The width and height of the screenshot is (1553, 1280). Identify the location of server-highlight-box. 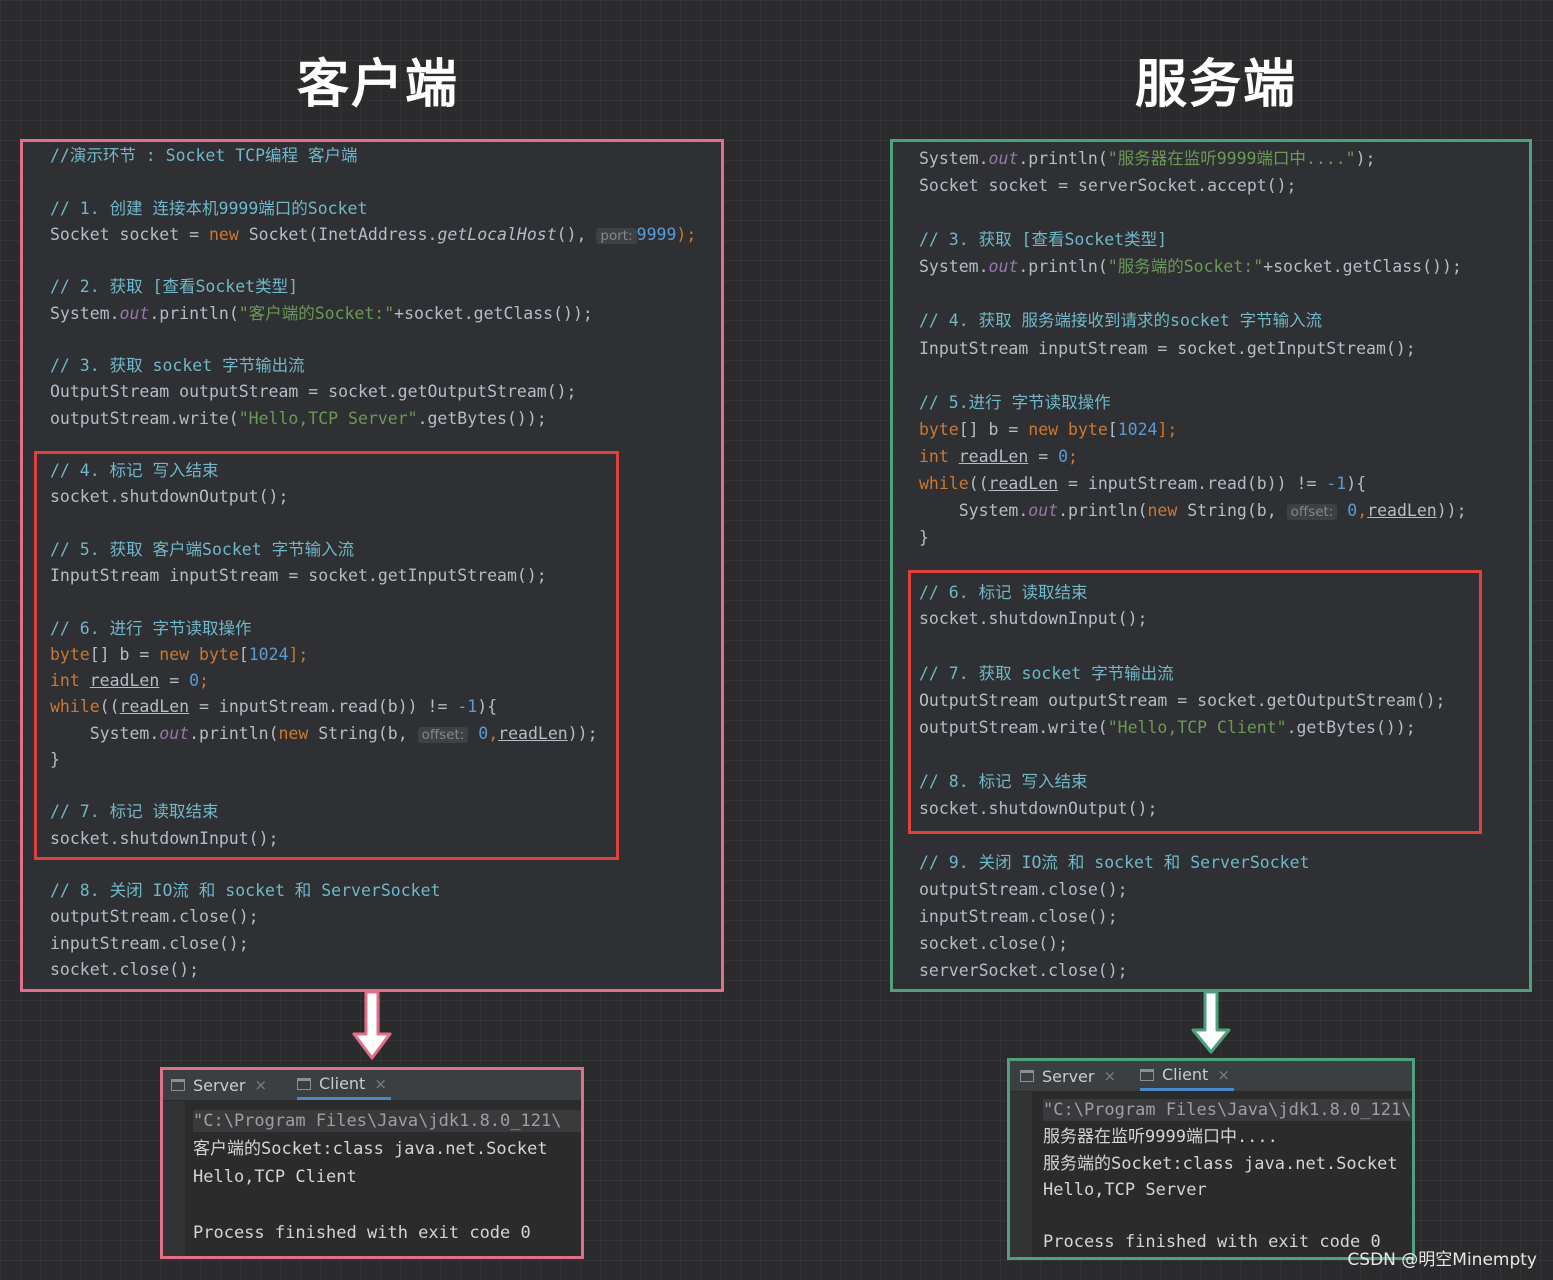
(1195, 702).